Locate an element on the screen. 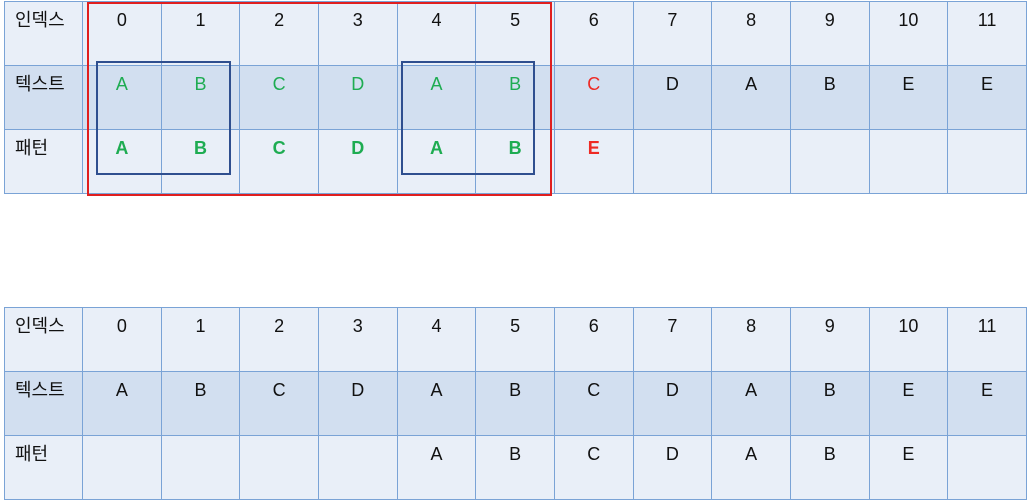 This screenshot has height=503, width=1031. index-cell: 4 is located at coordinates (436, 339).